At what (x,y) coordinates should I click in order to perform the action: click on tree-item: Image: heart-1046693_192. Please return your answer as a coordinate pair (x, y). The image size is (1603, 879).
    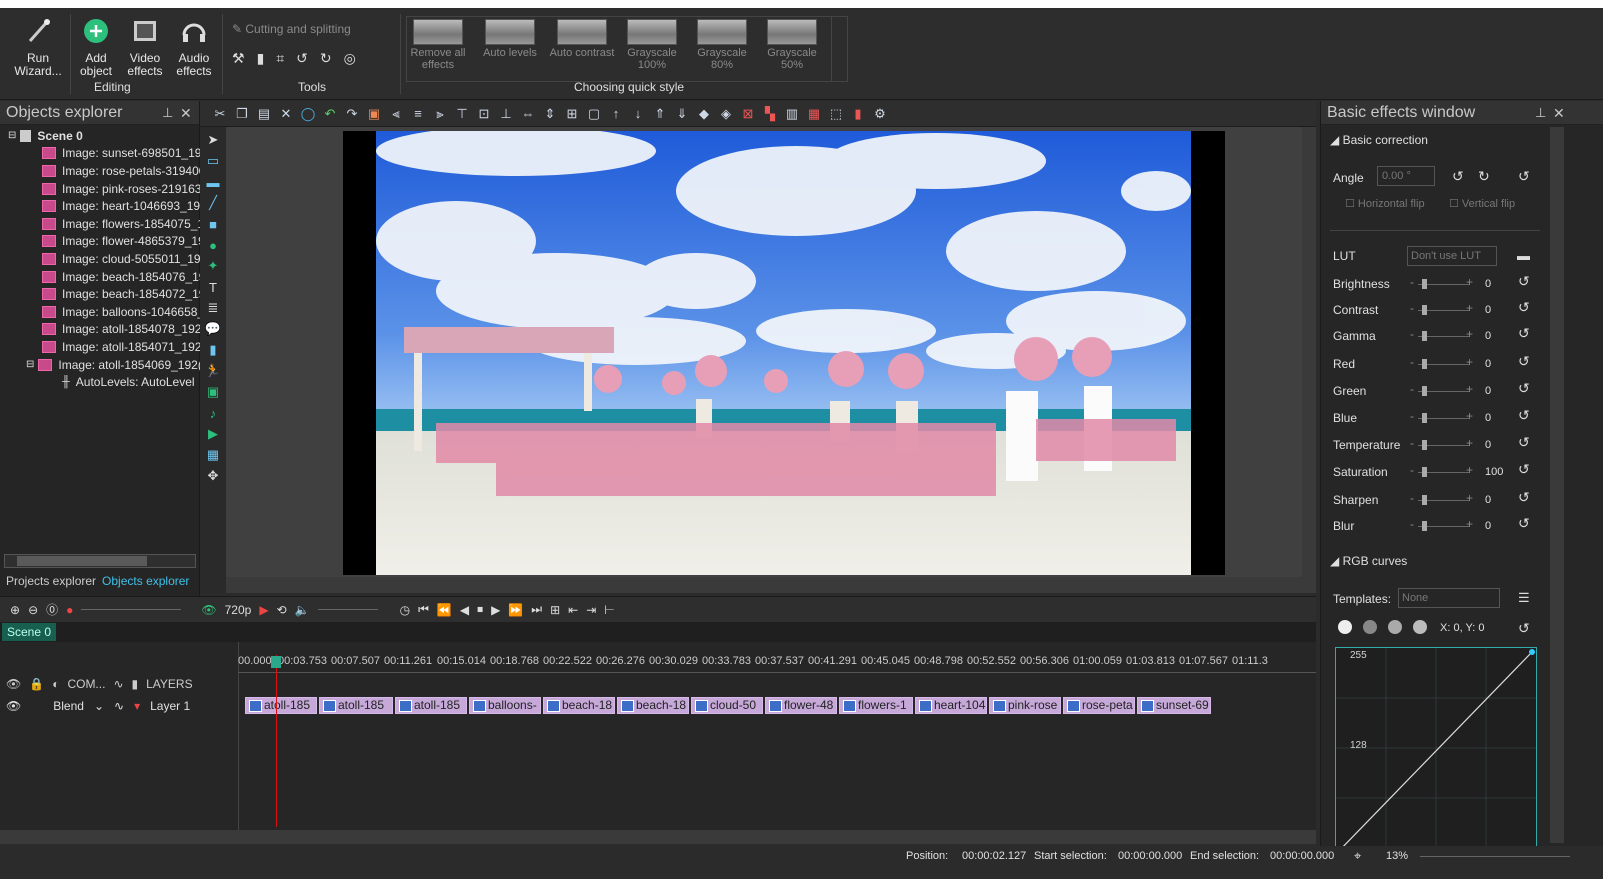
    Looking at the image, I should click on (100, 206).